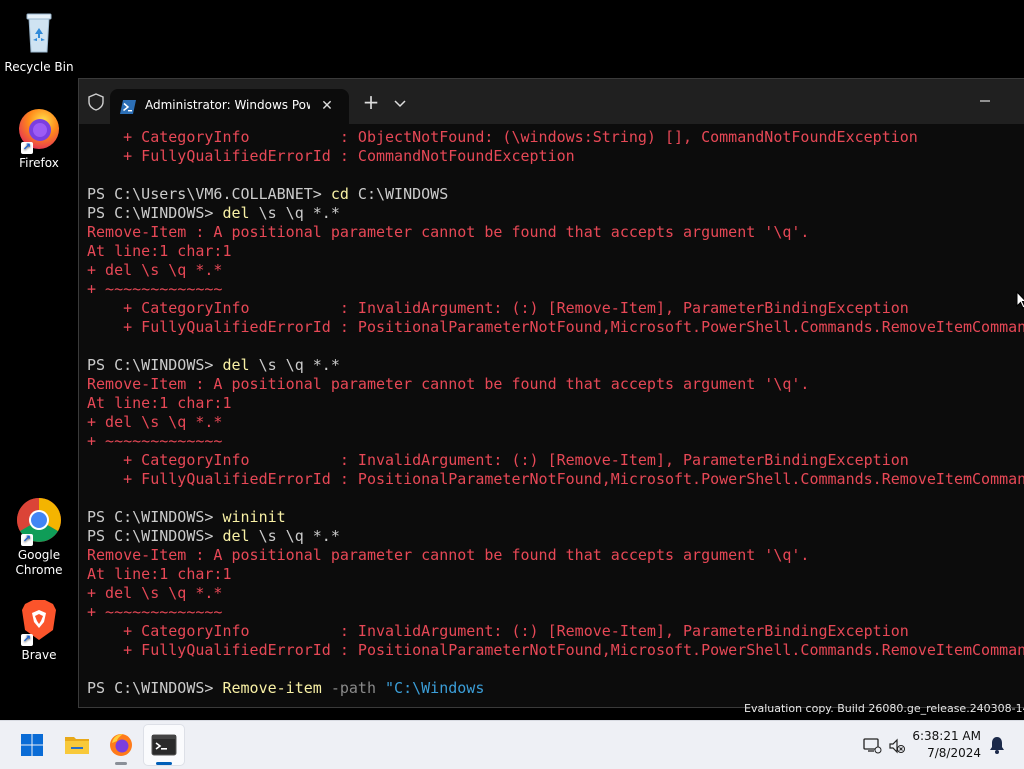 The image size is (1024, 769). Describe the element at coordinates (512, 744) in the screenshot. I see `taskbar: 6:38:21 AM 7/8/2024` at that location.